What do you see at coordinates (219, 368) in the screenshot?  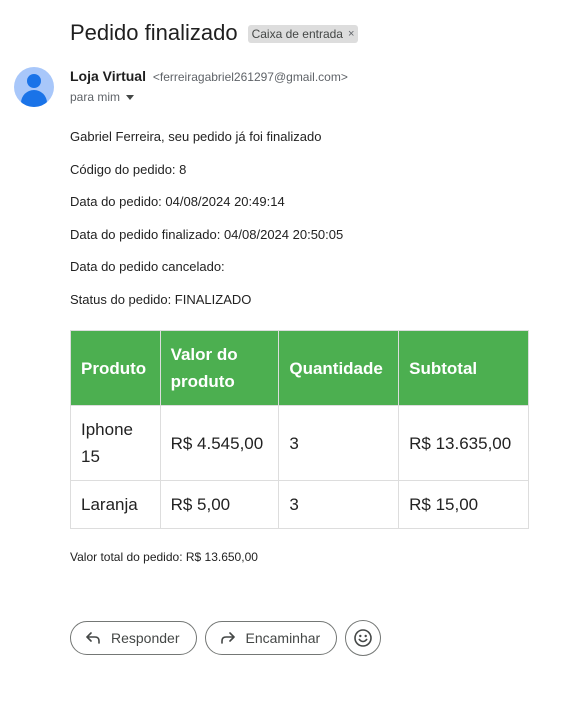 I see `header-unit-price: Valor do produto` at bounding box center [219, 368].